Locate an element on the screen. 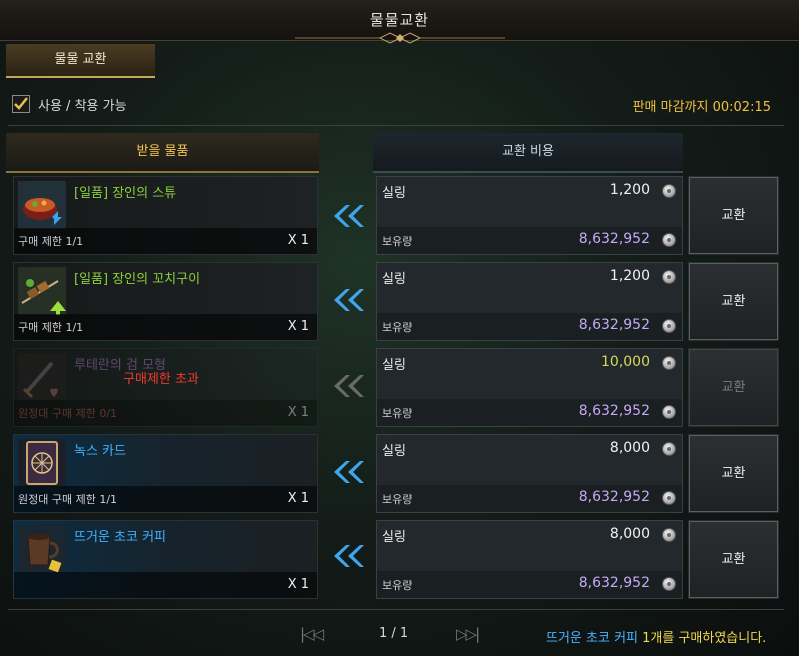 The image size is (799, 656). last-page-icon: ▷▷| is located at coordinates (468, 634).